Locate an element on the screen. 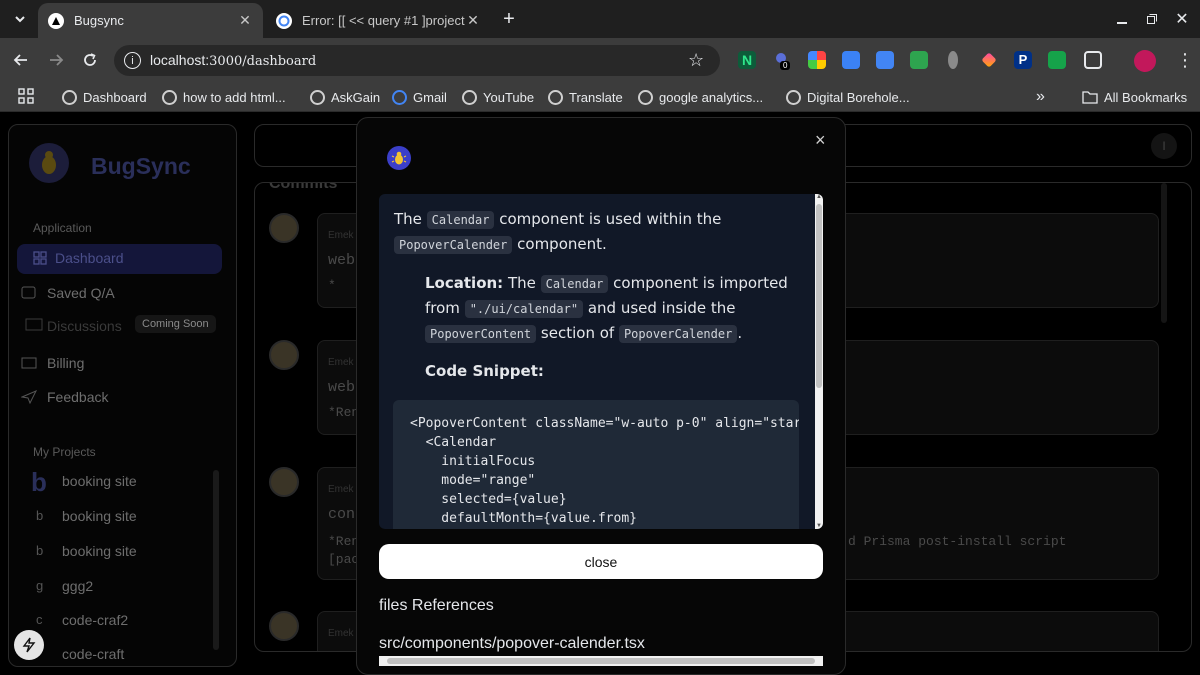 The width and height of the screenshot is (1200, 675). tab-bugsync: Bugsync ✕ is located at coordinates (150, 20).